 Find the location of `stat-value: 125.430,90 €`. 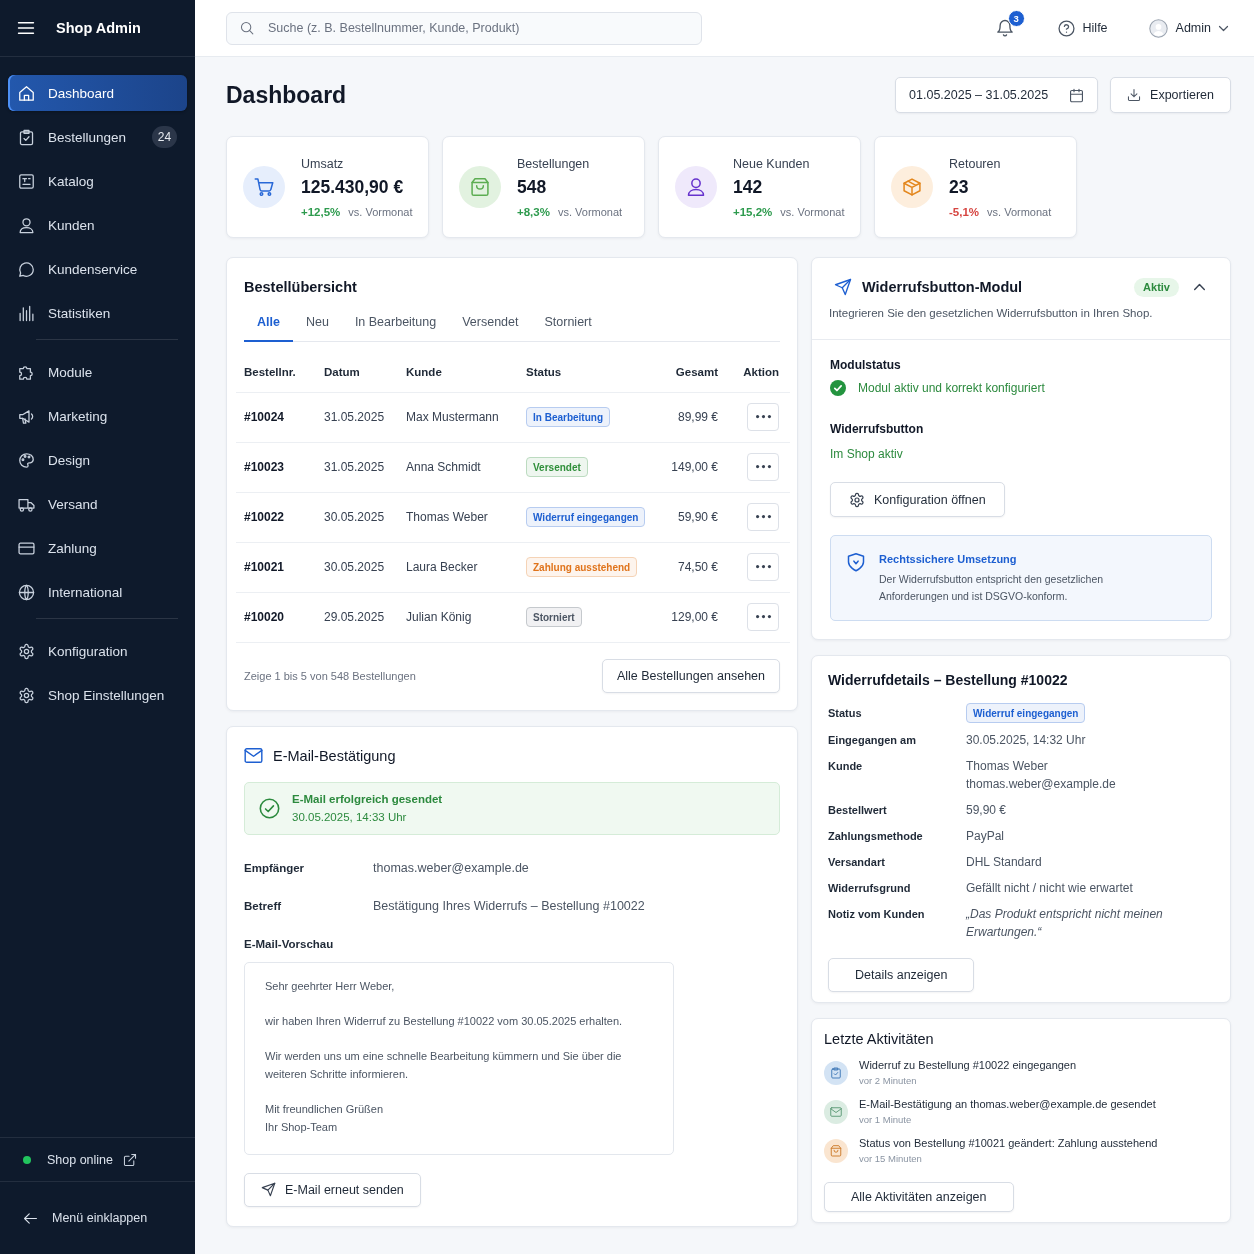

stat-value: 125.430,90 € is located at coordinates (353, 187).